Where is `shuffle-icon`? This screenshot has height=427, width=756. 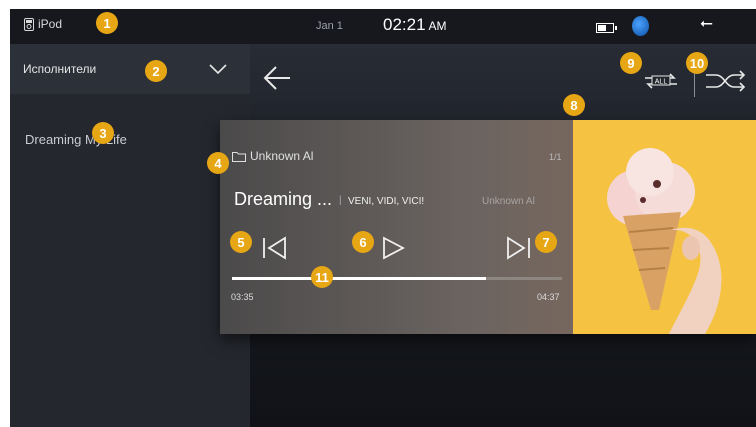 shuffle-icon is located at coordinates (725, 81).